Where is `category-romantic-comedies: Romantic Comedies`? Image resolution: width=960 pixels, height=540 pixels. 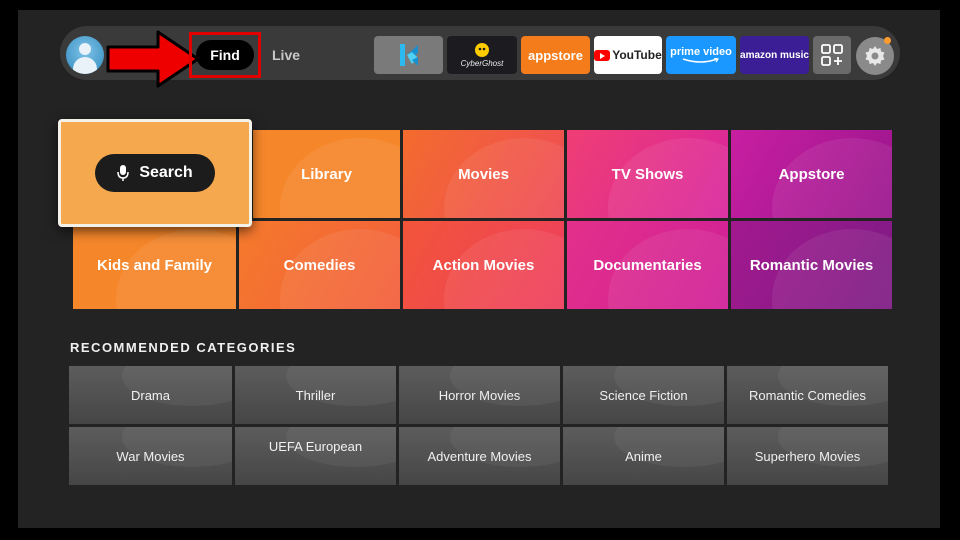
category-romantic-comedies: Romantic Comedies is located at coordinates (807, 395).